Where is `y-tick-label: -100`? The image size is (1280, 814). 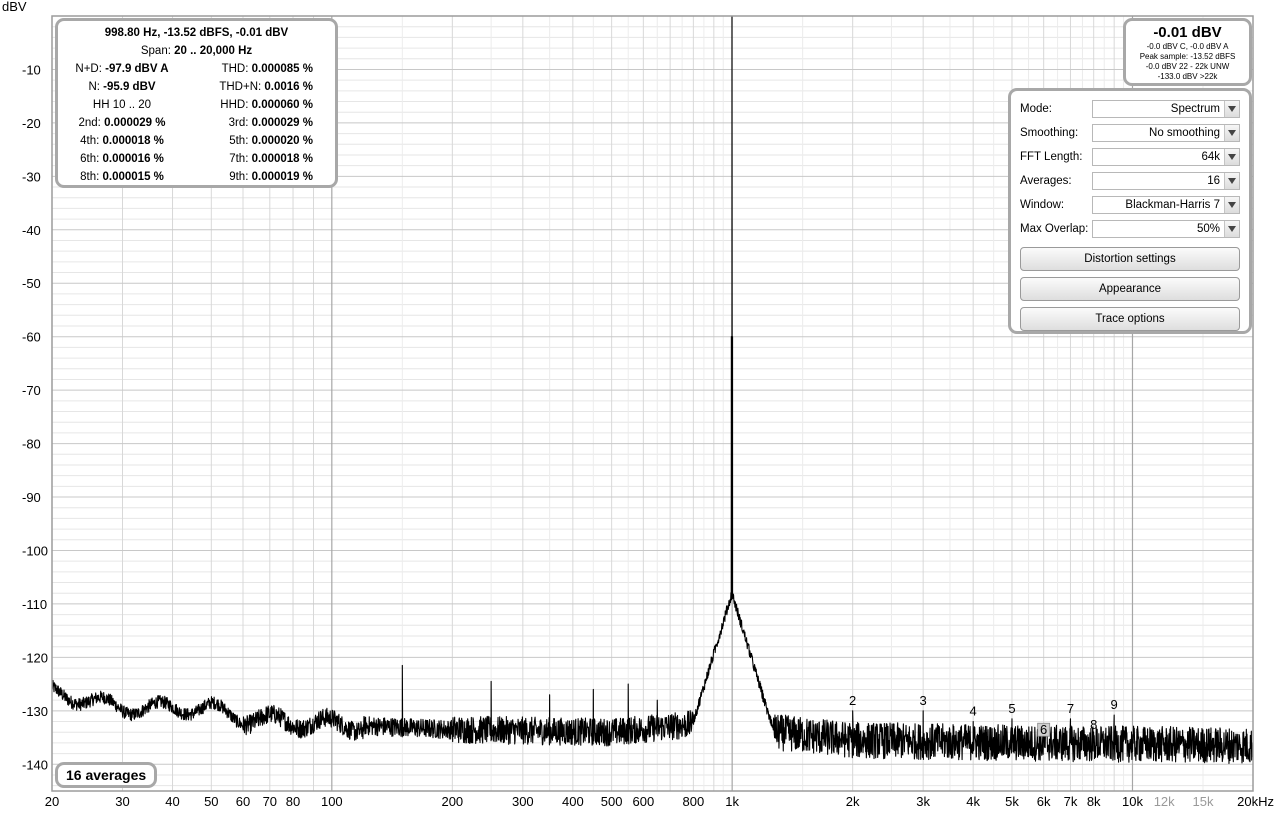 y-tick-label: -100 is located at coordinates (35, 550).